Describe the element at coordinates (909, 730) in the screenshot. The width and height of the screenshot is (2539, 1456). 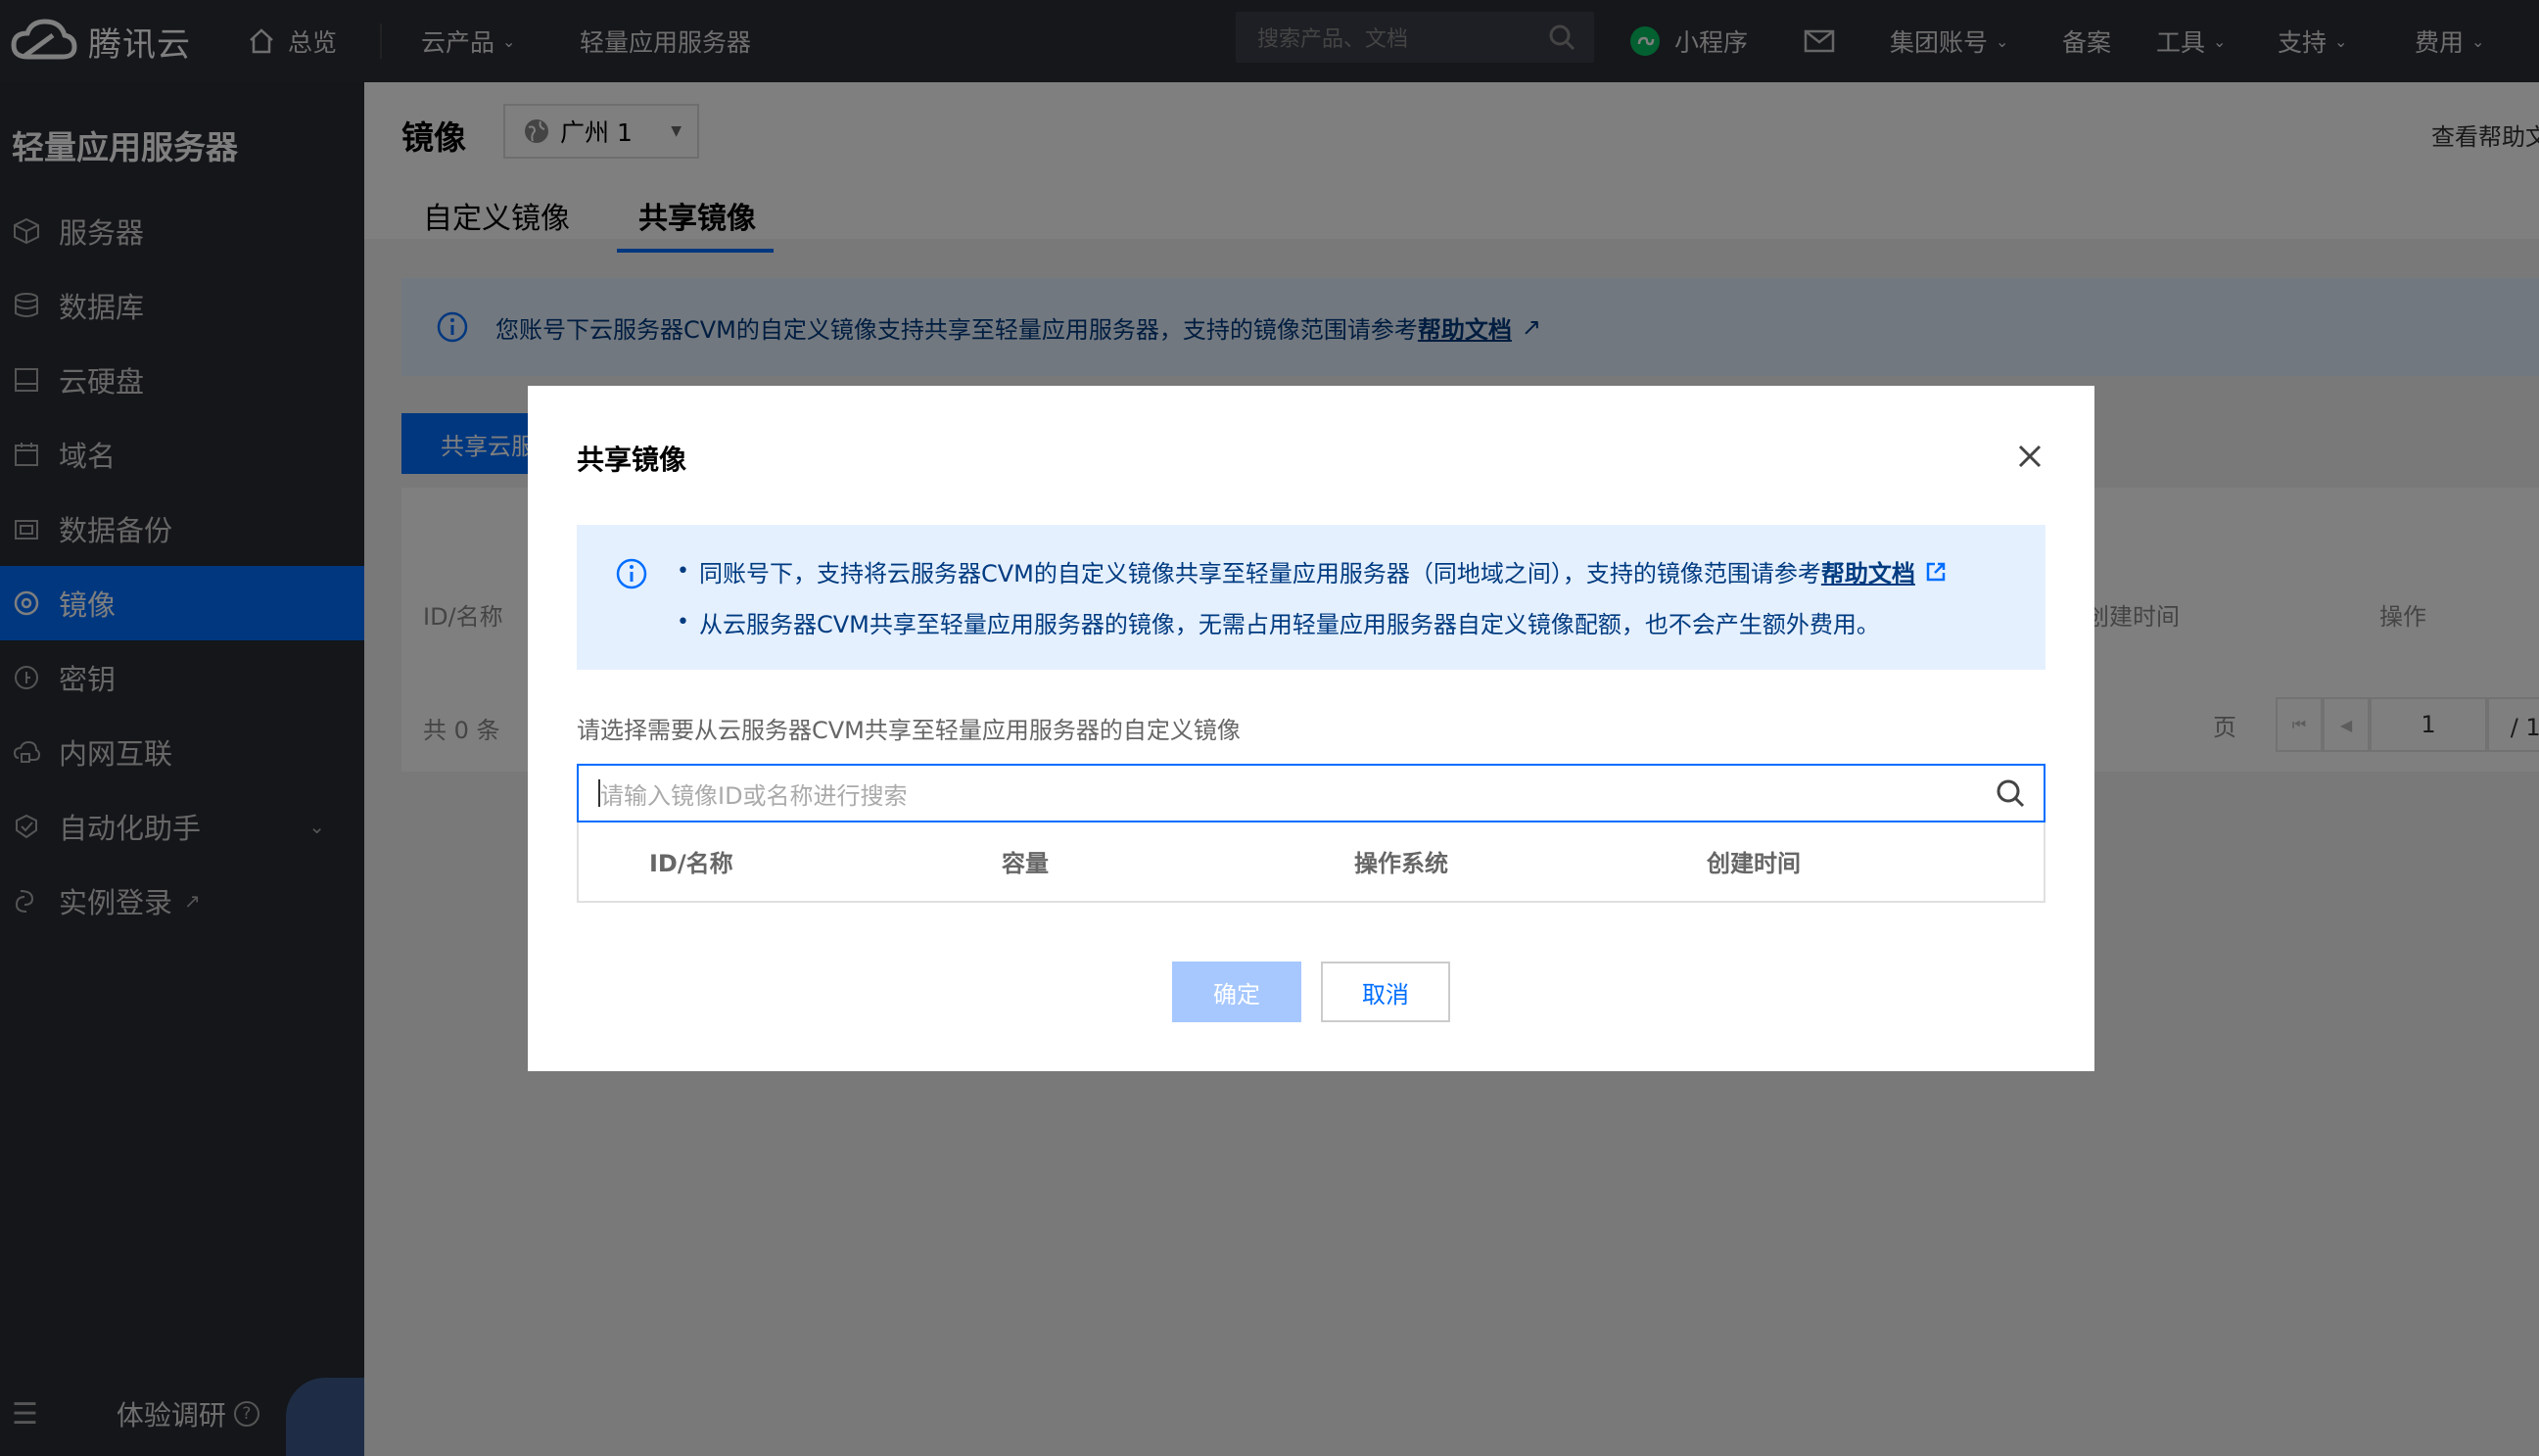
I see `select-image-label: 请选择需要从云服务器CVM共享至轻量应用服务器的自定义镜像` at that location.